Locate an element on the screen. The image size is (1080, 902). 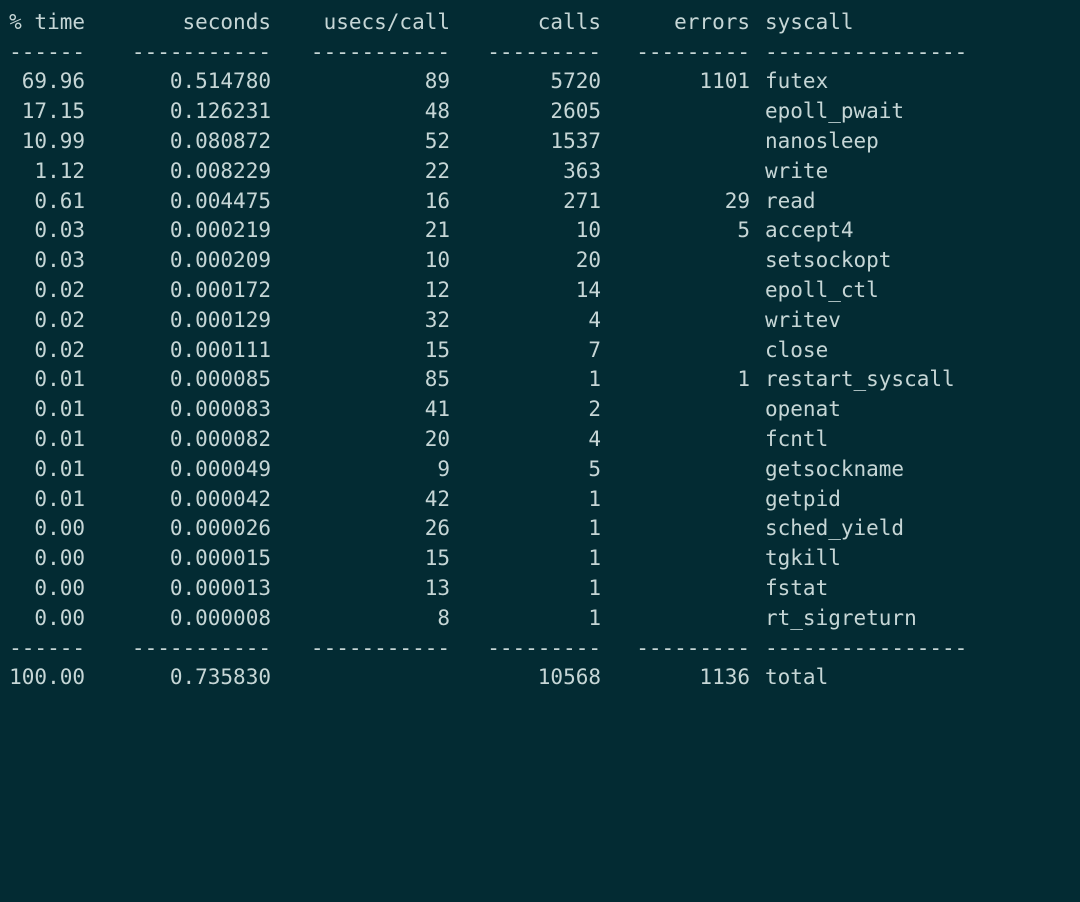
table-row: 0.00 0.000013 13 1 fstat is located at coordinates (540, 589).